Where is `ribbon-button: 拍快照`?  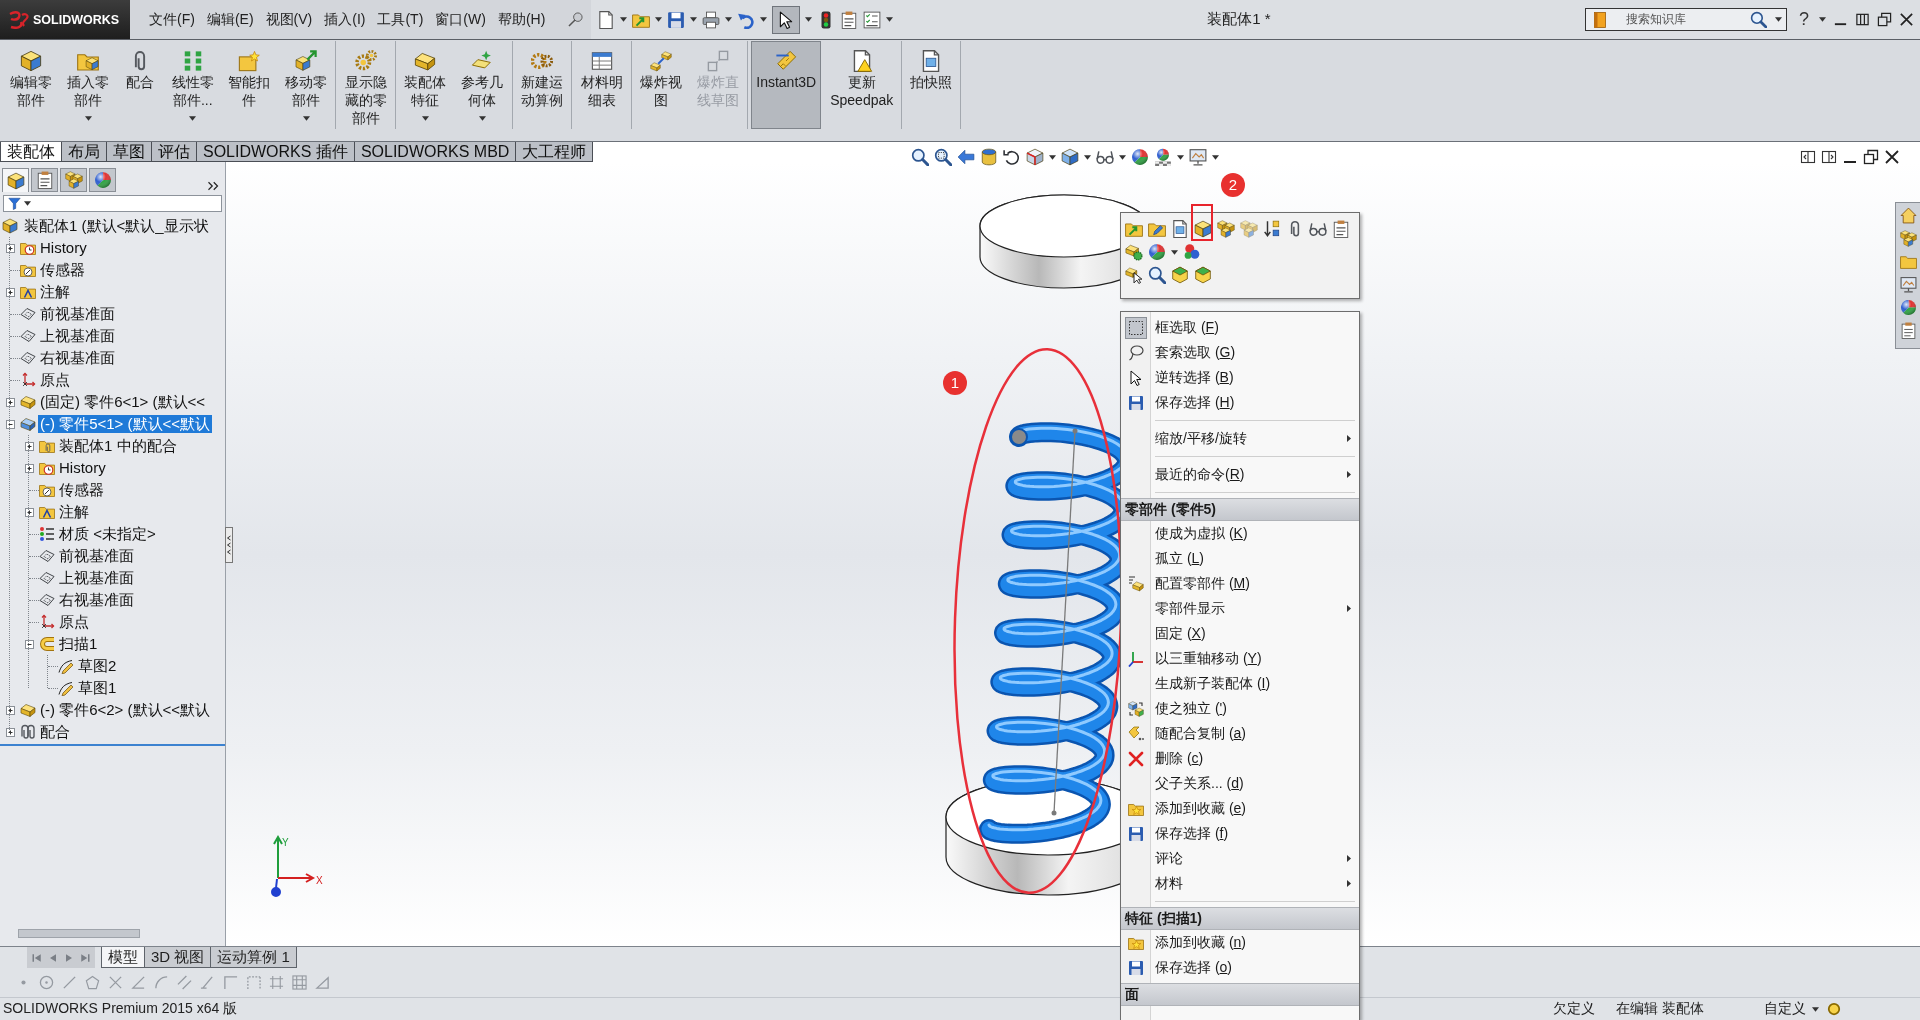
ribbon-button: 拍快照 is located at coordinates (931, 85).